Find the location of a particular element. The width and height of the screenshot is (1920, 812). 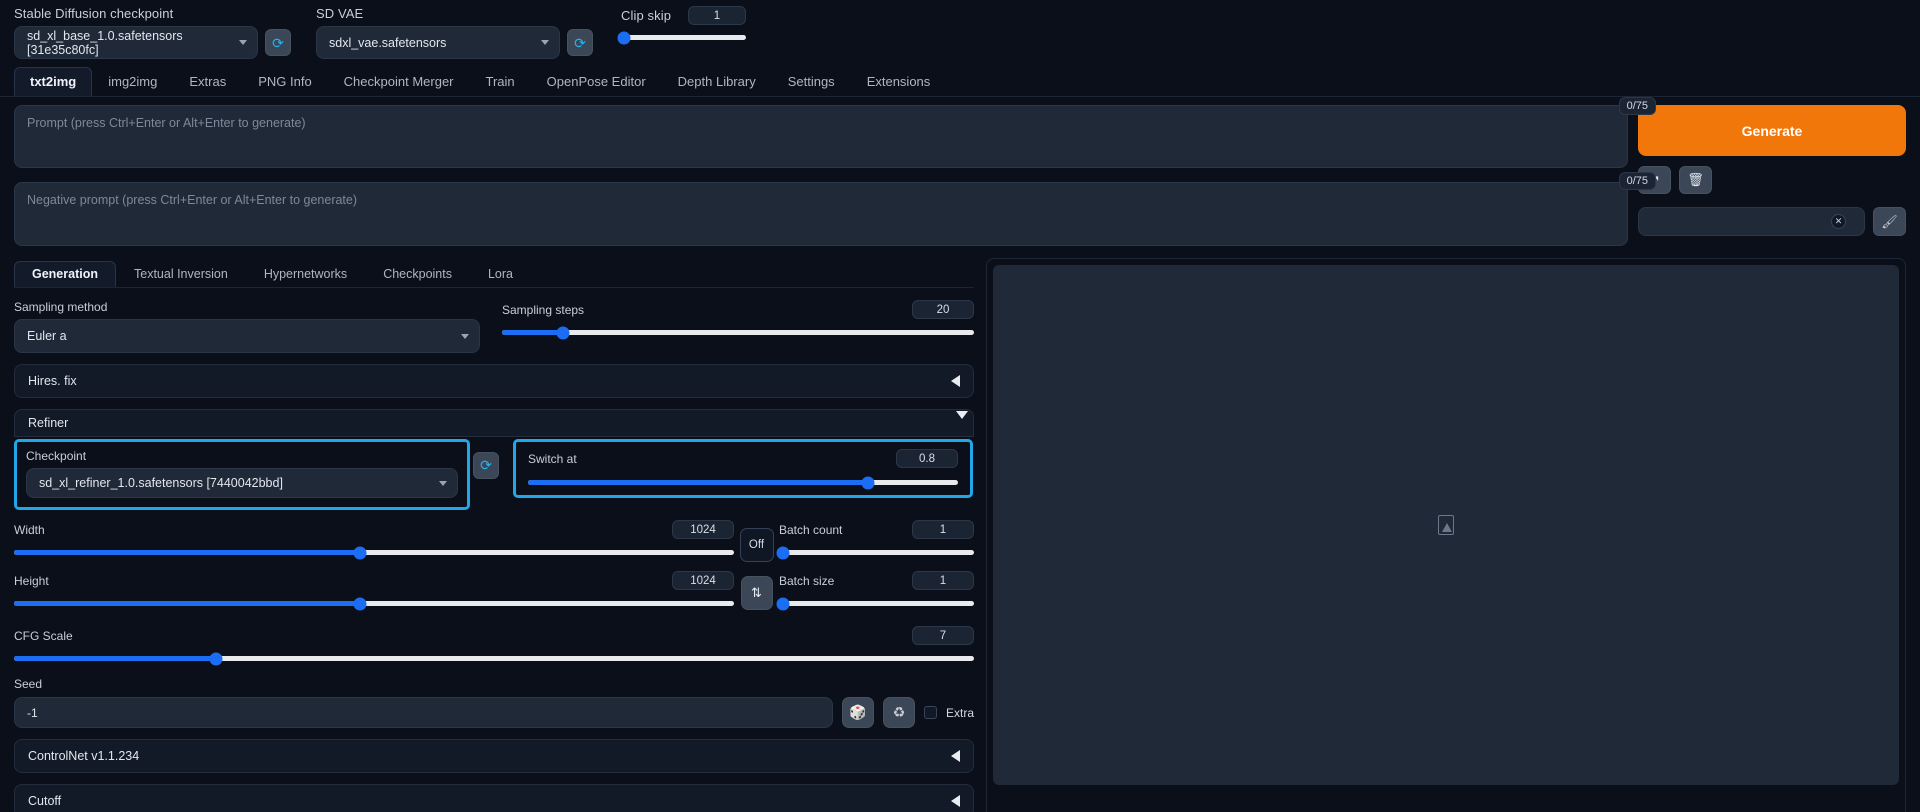

subtab-hypernetworks: Hypernetworks is located at coordinates (305, 274).